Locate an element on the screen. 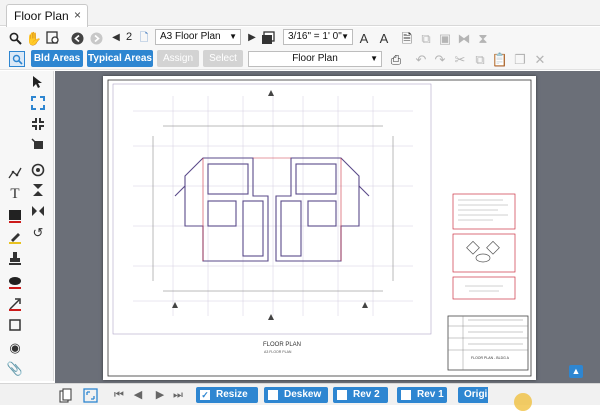 The image size is (600, 411). duplicate-icon: ❐ is located at coordinates (520, 59).